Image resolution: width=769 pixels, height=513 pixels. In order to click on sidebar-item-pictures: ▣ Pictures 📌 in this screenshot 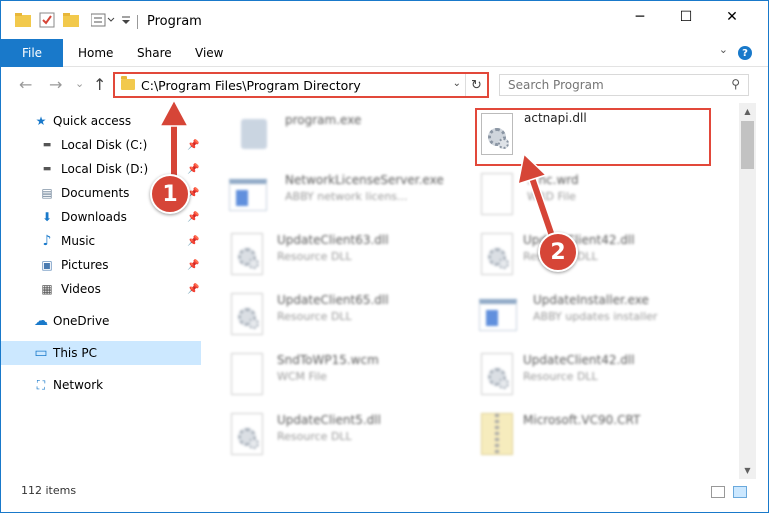, I will do `click(101, 265)`.